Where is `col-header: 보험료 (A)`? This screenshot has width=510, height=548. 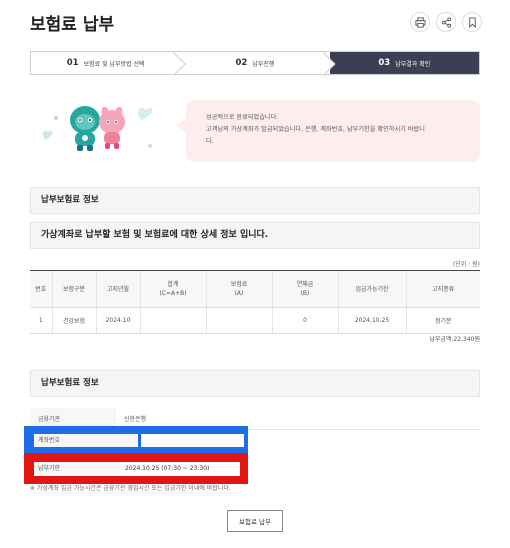 col-header: 보험료 (A) is located at coordinates (238, 289).